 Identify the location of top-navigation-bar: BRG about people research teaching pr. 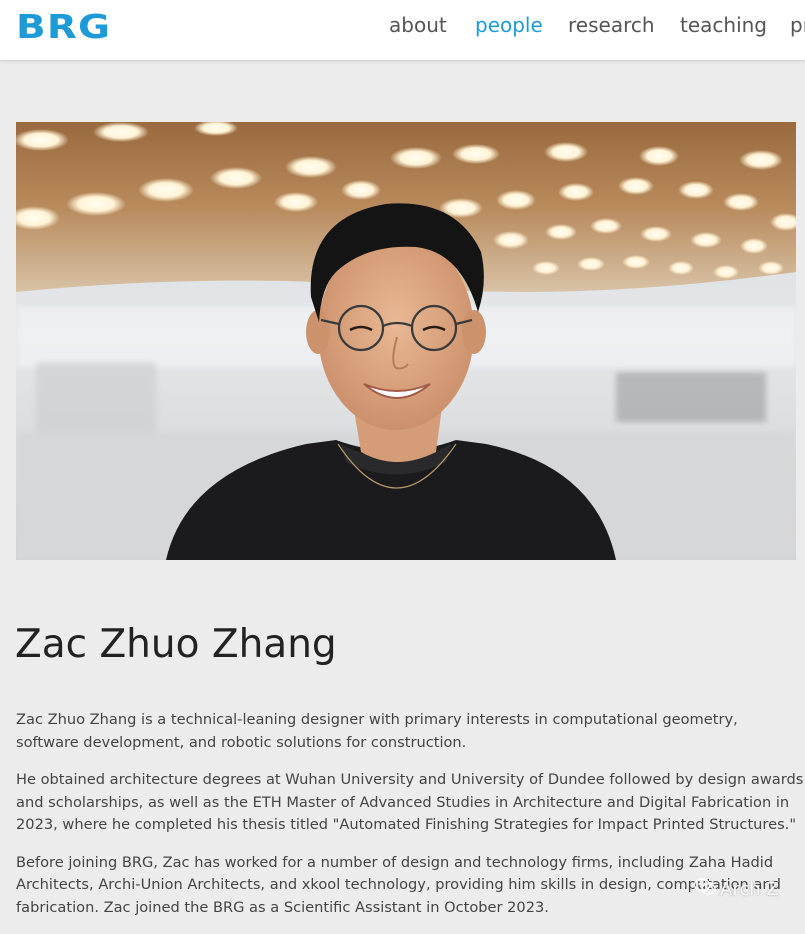
(402, 30).